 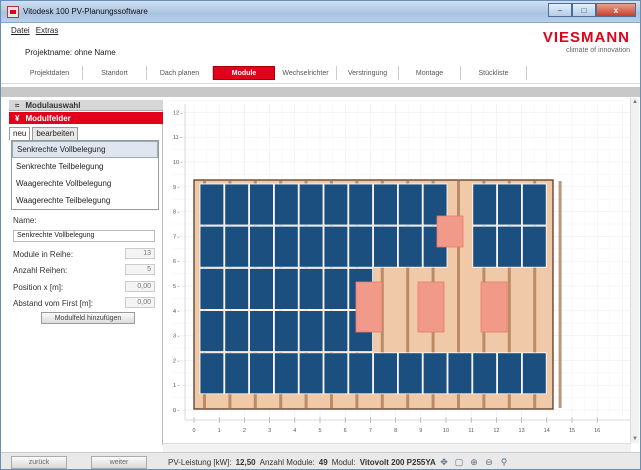 What do you see at coordinates (584, 10) in the screenshot?
I see `maximize-button: □` at bounding box center [584, 10].